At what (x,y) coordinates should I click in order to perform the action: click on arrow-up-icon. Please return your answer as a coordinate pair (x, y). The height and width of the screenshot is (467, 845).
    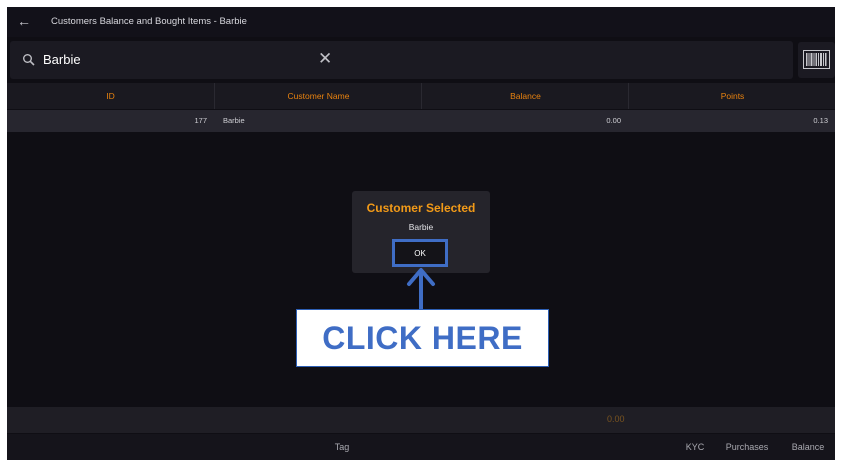
    Looking at the image, I should click on (421, 288).